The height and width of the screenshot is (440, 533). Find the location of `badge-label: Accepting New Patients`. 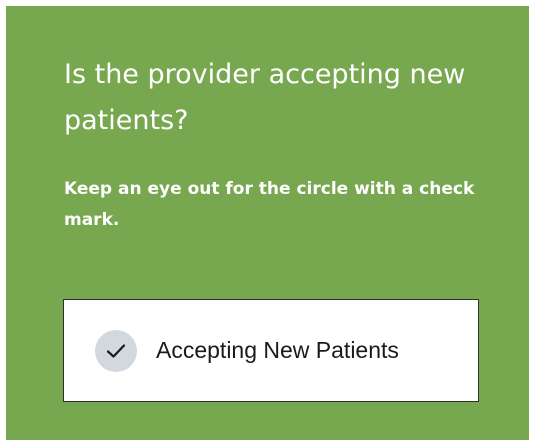

badge-label: Accepting New Patients is located at coordinates (277, 350).